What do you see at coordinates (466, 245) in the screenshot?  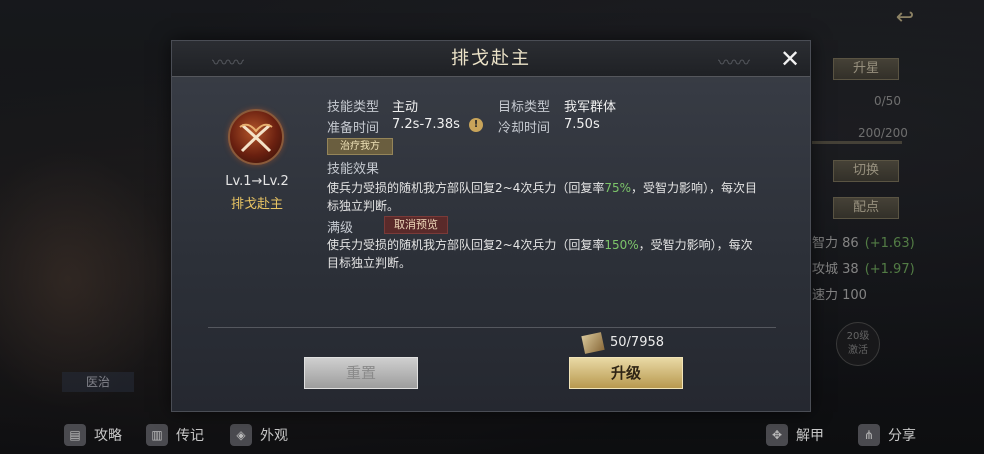 I see `max-text-part1: 使兵力受损的随机我方部队回复2~4次兵力（回复率` at bounding box center [466, 245].